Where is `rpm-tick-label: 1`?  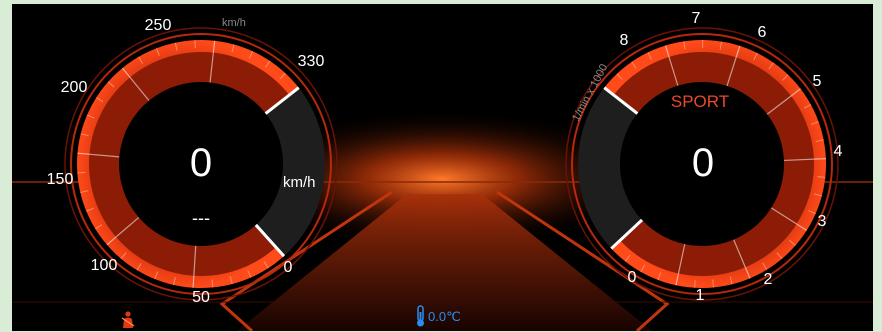
rpm-tick-label: 1 is located at coordinates (700, 295).